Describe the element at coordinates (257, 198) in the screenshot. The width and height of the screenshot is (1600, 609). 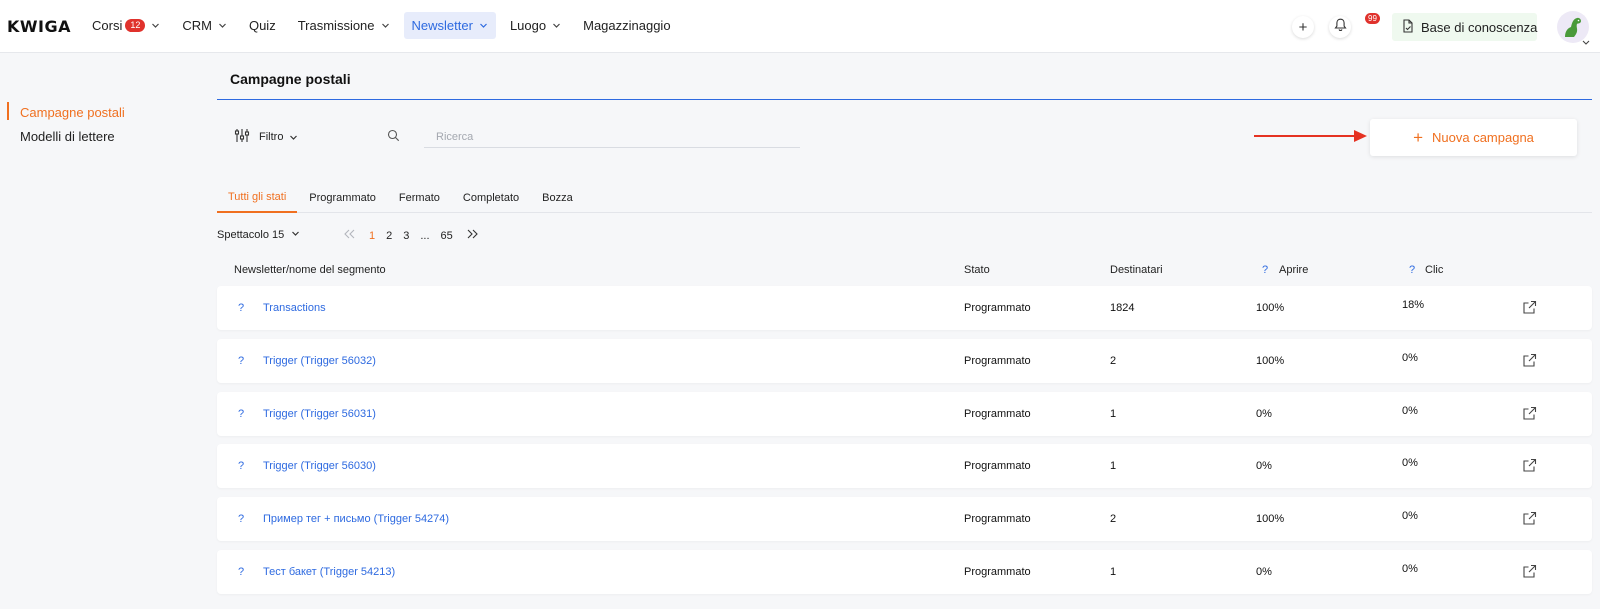
I see `tab-tutti-gli-stati: Tutti gli stati` at that location.